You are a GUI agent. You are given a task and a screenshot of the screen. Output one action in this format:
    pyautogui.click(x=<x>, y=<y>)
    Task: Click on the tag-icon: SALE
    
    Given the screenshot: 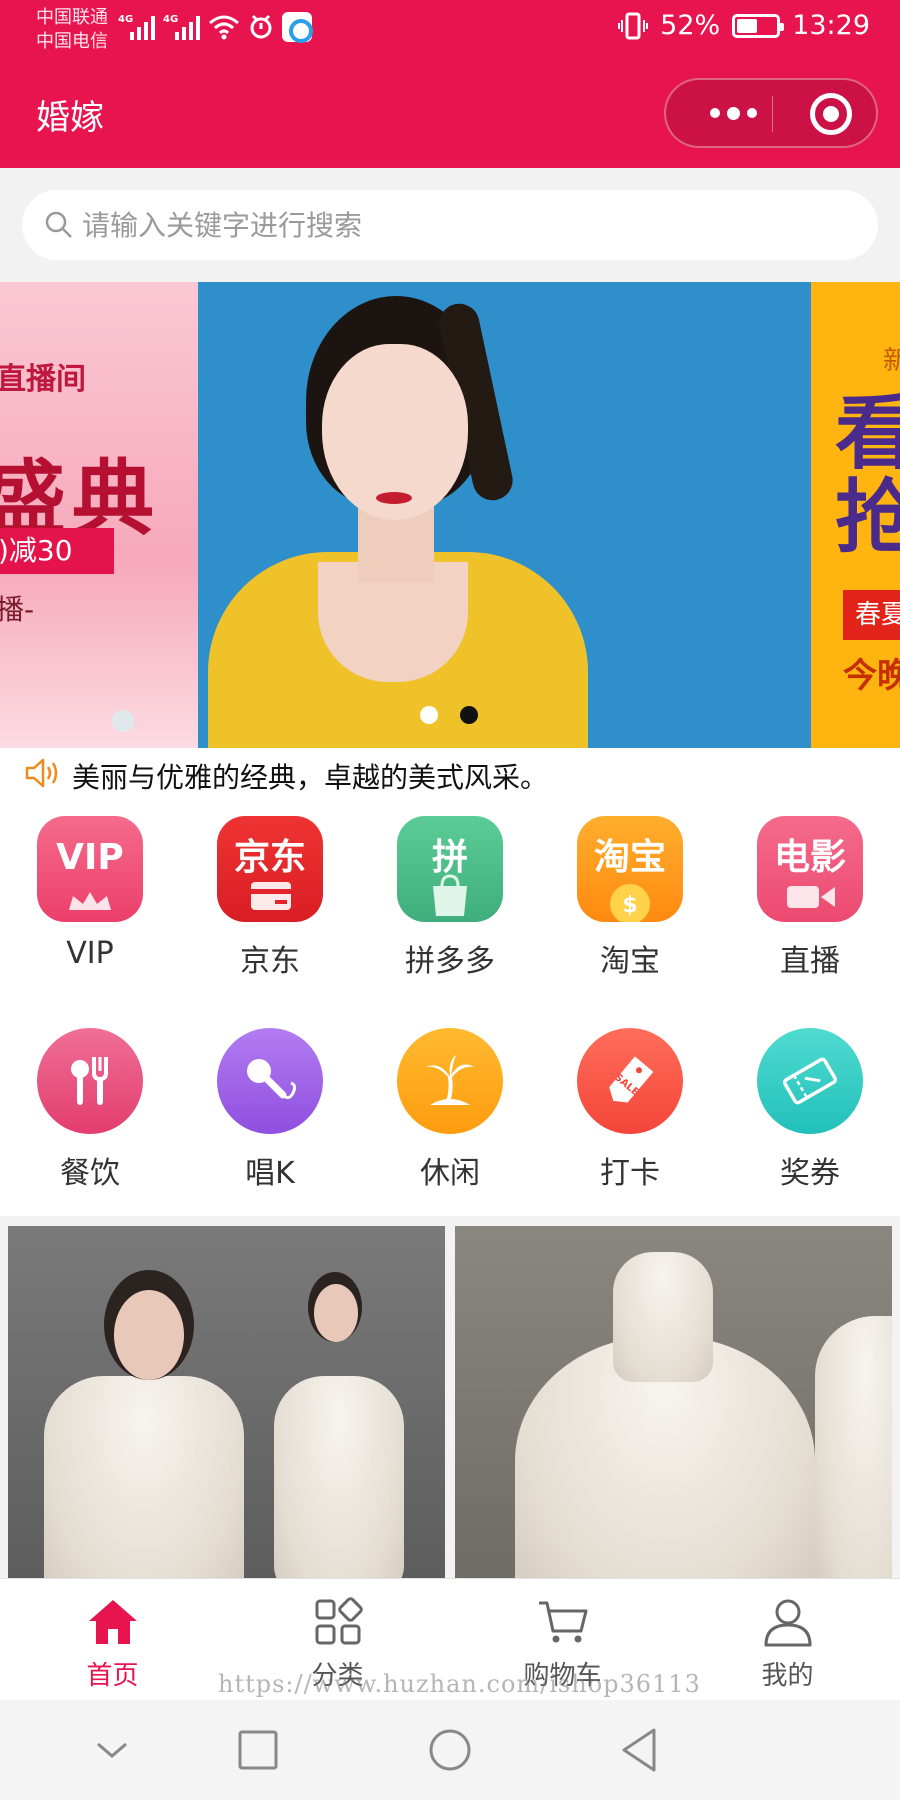 What is the action you would take?
    pyautogui.click(x=630, y=1081)
    